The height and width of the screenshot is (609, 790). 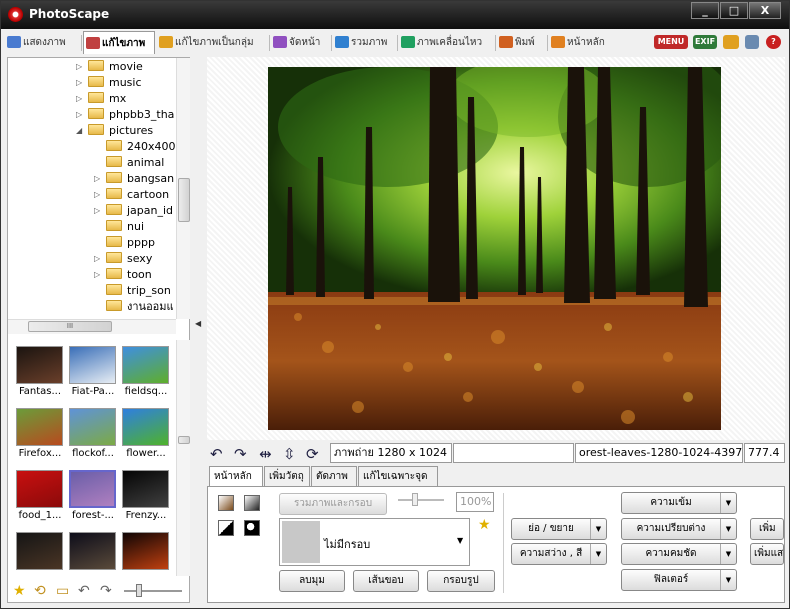 What do you see at coordinates (767, 554) in the screenshot?
I see `add-light-button: เพิ่มแส` at bounding box center [767, 554].